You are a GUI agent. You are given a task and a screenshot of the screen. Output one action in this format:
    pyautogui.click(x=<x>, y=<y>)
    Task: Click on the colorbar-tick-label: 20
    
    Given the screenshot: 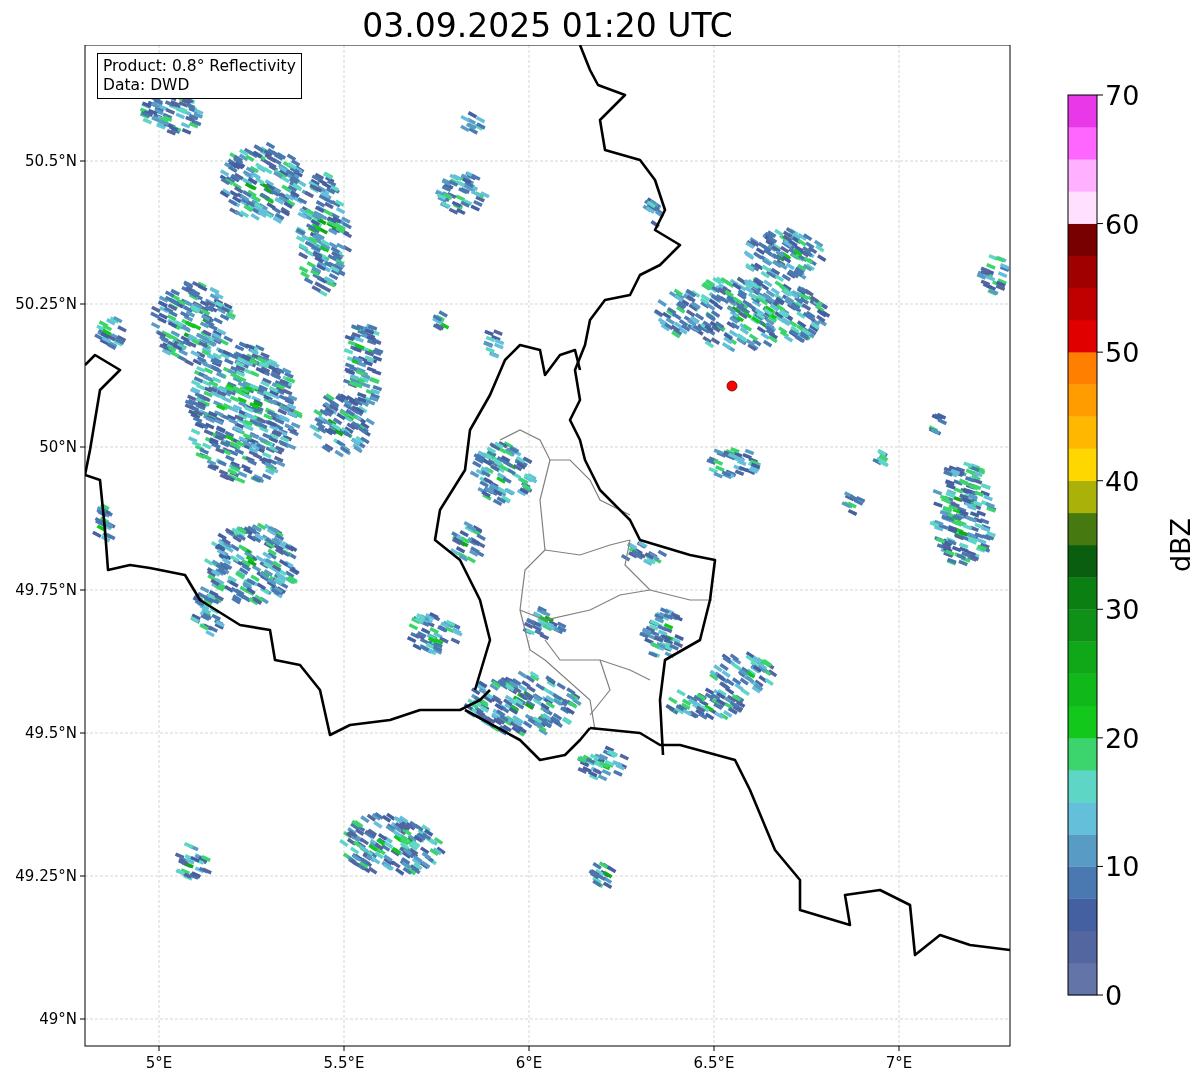 What is the action you would take?
    pyautogui.click(x=1122, y=738)
    